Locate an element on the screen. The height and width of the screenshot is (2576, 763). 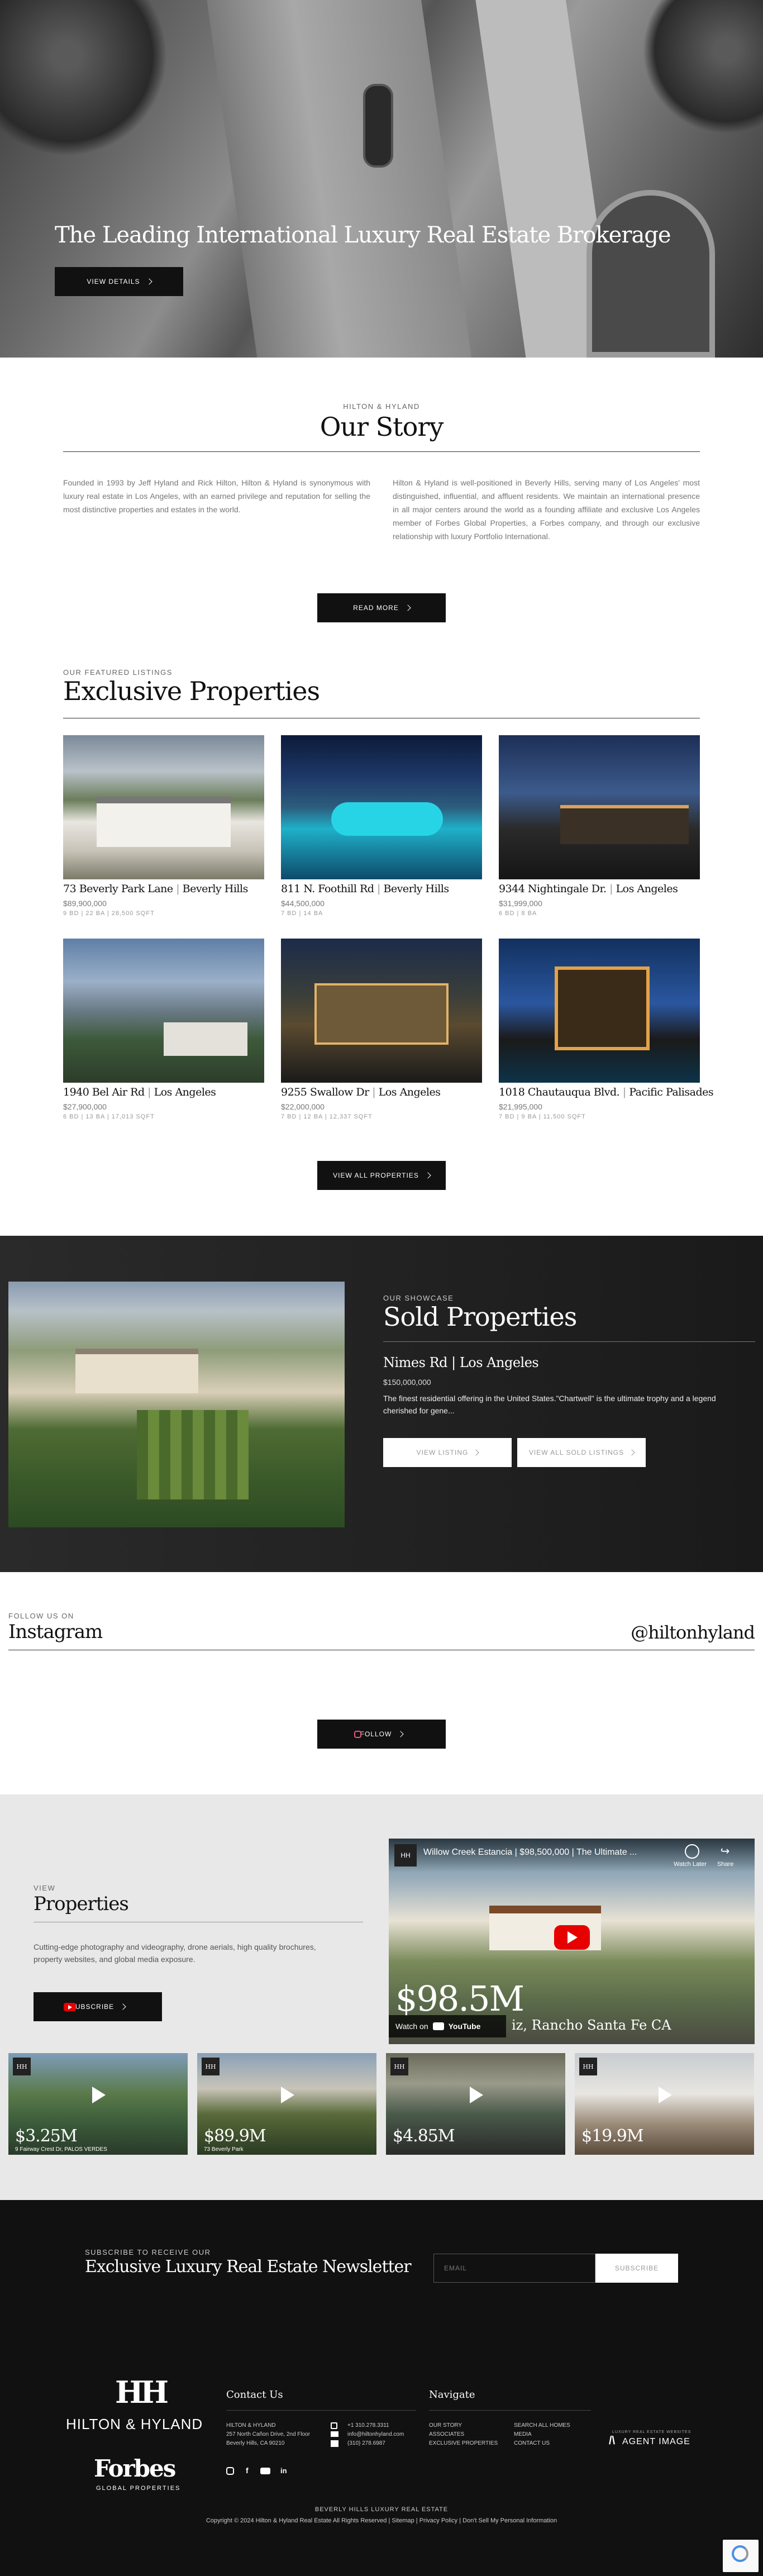
instagram-icon is located at coordinates (230, 2471).